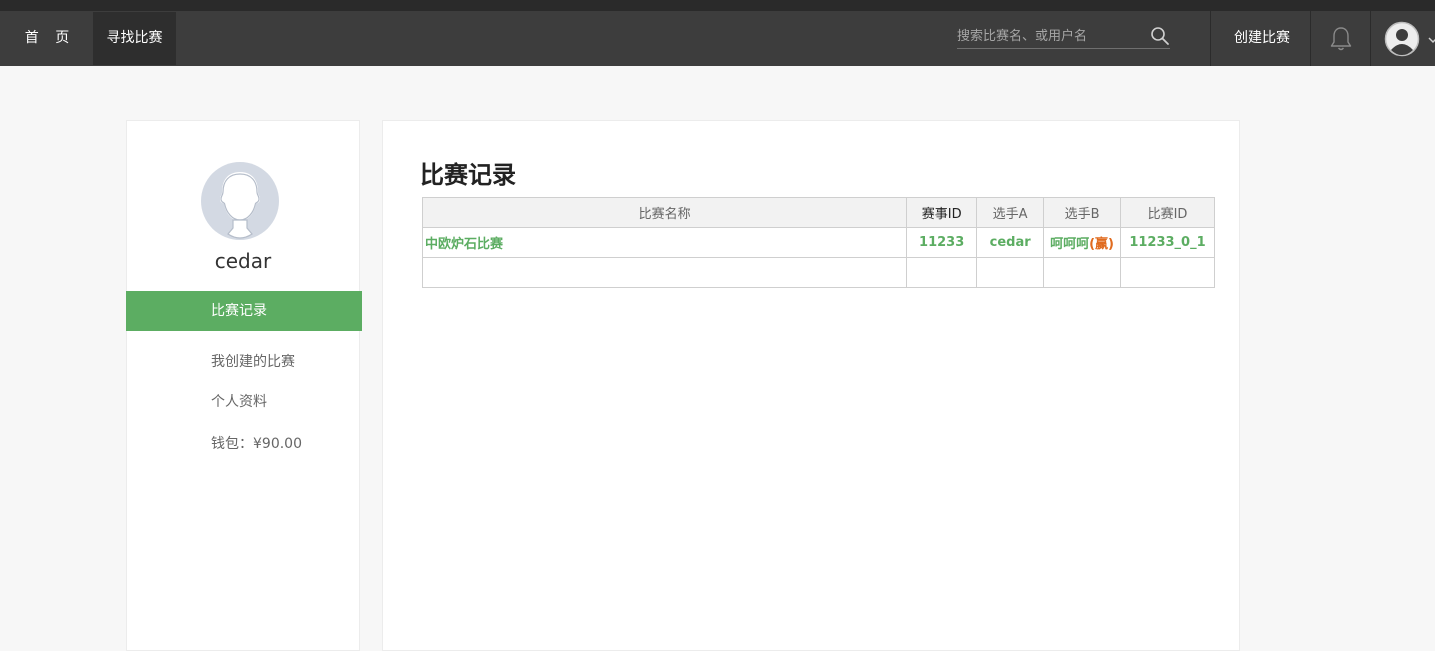 The height and width of the screenshot is (651, 1435). I want to click on search-input, so click(1052, 36).